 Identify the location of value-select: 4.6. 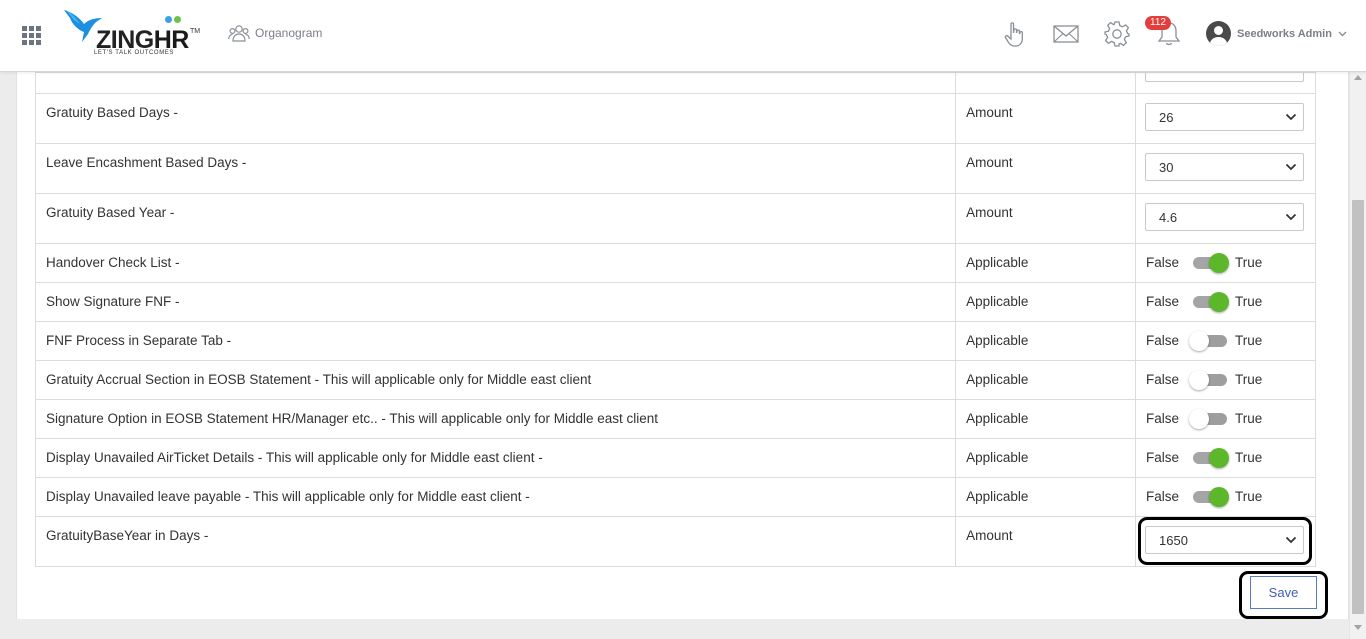
(1224, 217).